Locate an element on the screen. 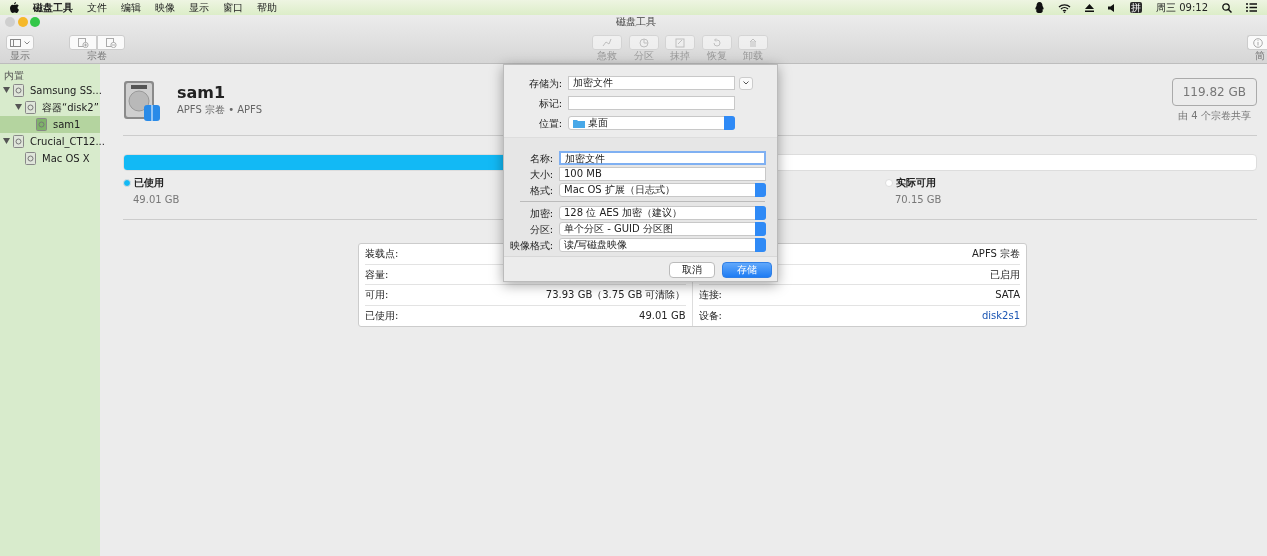 The image size is (1267, 556). location-select: 桌面 is located at coordinates (651, 123).